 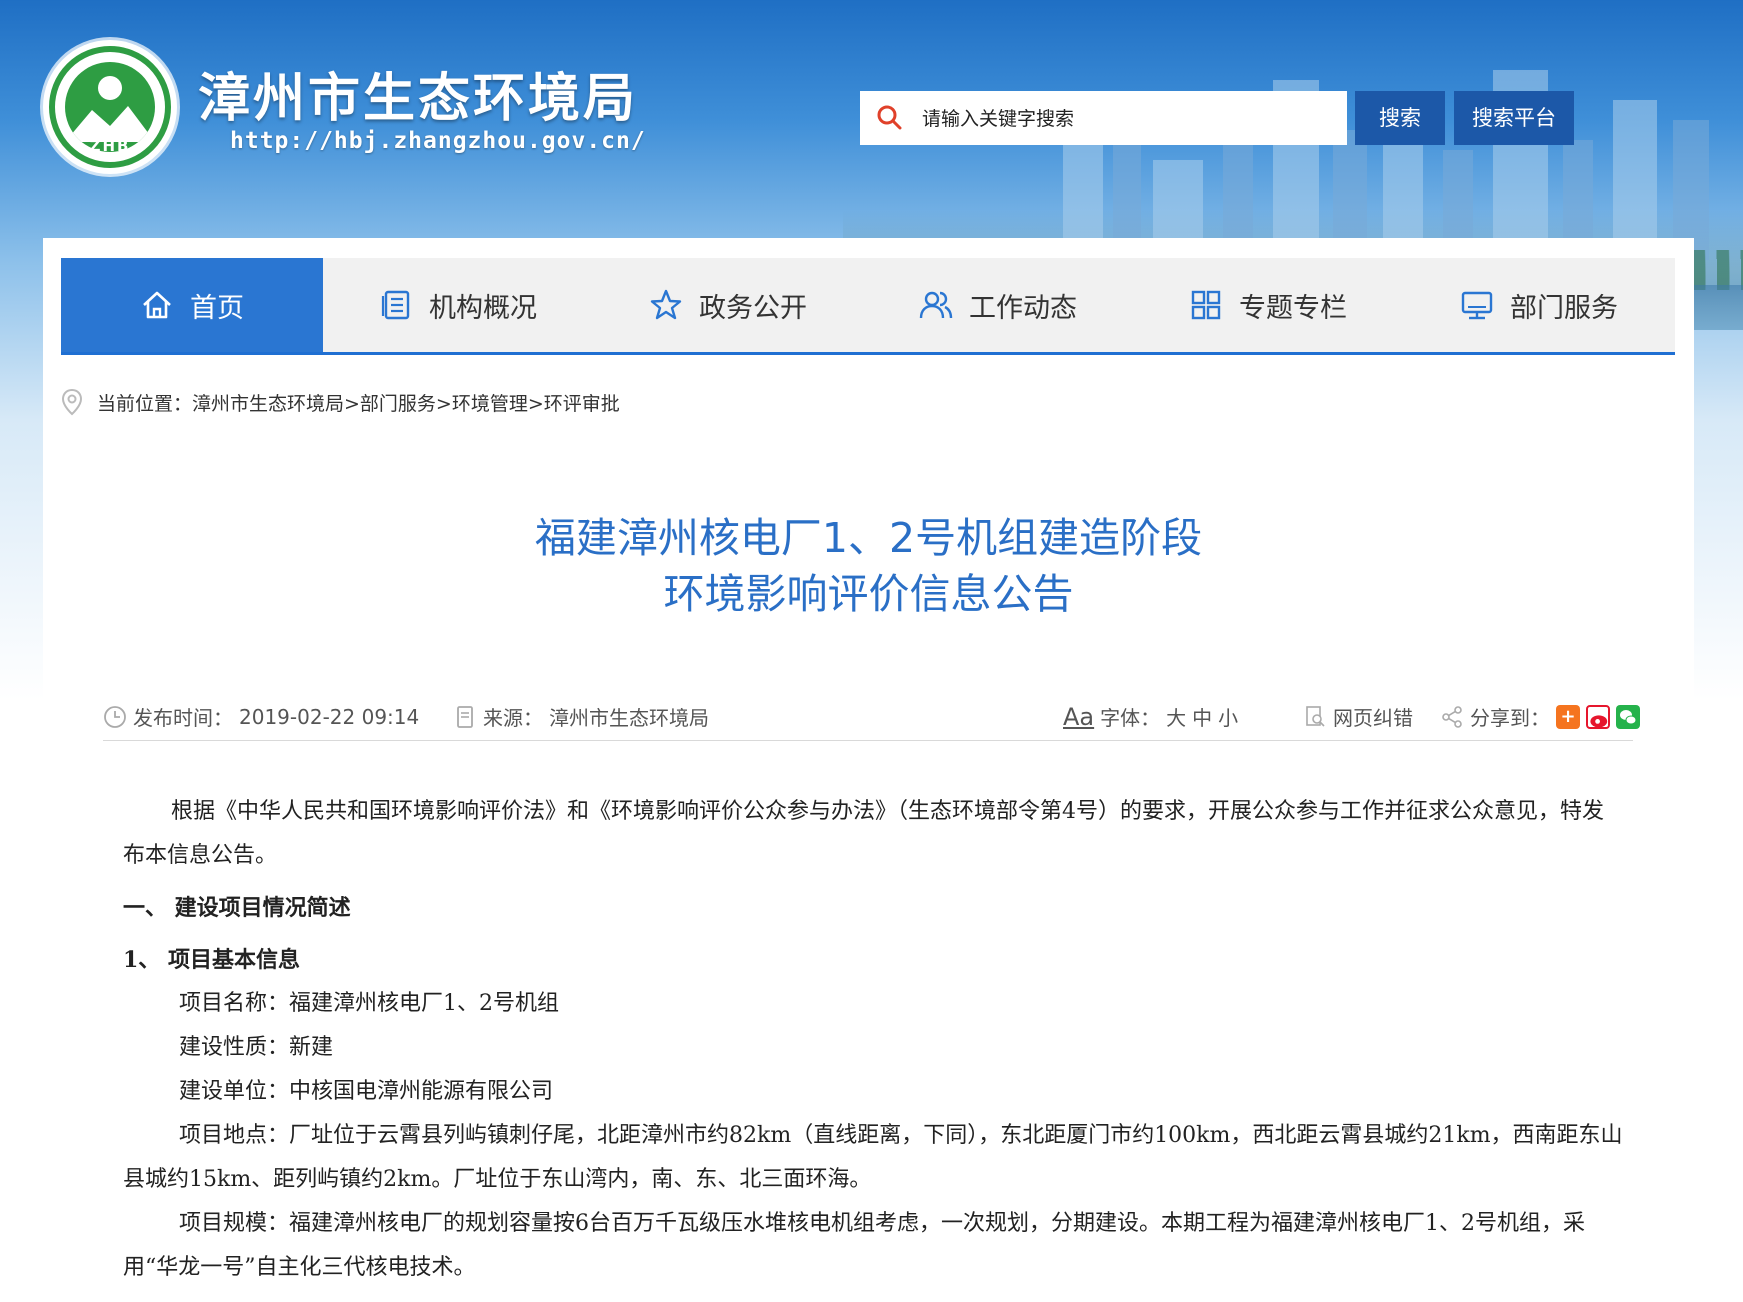 What do you see at coordinates (1202, 716) in the screenshot?
I see `font-medium-button: 中` at bounding box center [1202, 716].